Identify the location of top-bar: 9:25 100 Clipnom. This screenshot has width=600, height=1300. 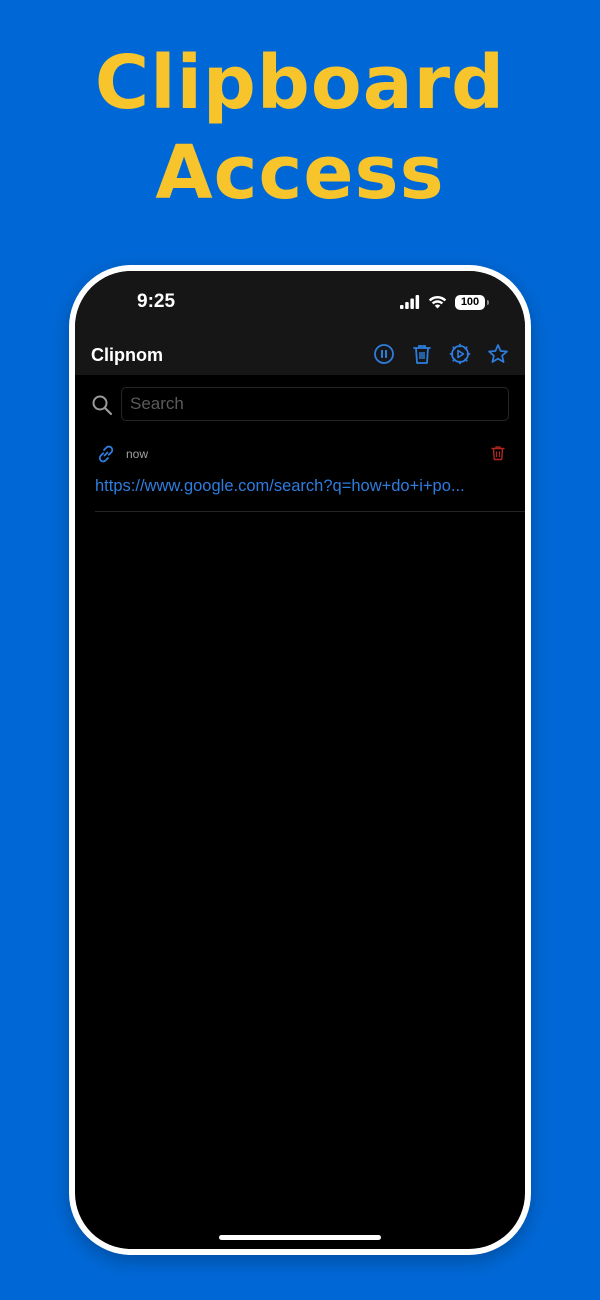
(300, 323).